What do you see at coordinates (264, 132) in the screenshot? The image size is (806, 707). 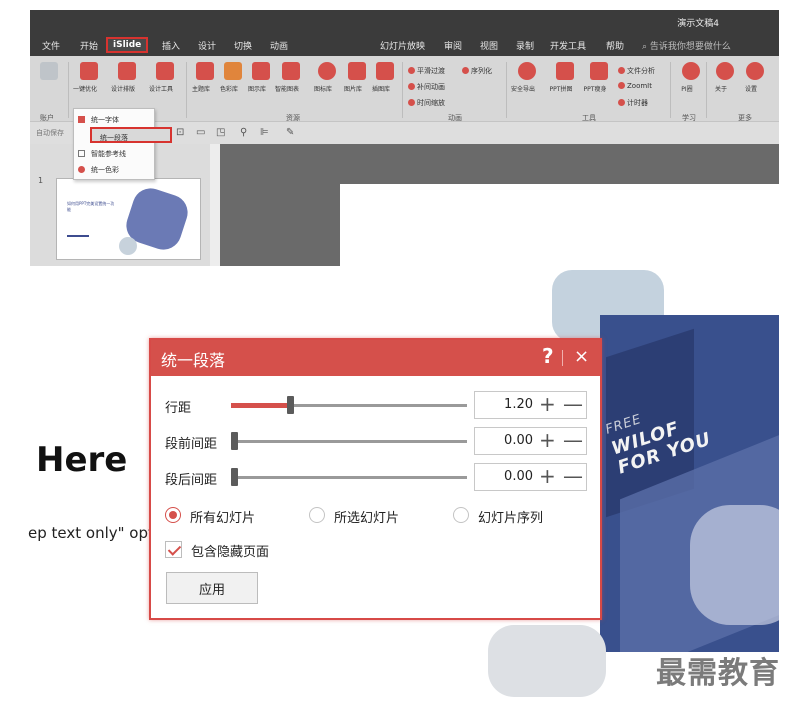 I see `align-icon: ⊫` at bounding box center [264, 132].